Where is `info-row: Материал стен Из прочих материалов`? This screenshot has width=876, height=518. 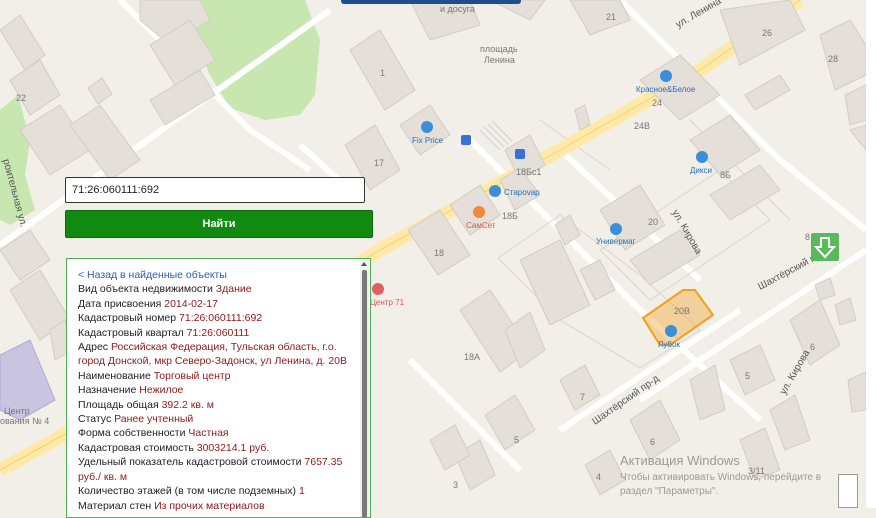
info-row: Материал стен Из прочих материалов is located at coordinates (217, 506).